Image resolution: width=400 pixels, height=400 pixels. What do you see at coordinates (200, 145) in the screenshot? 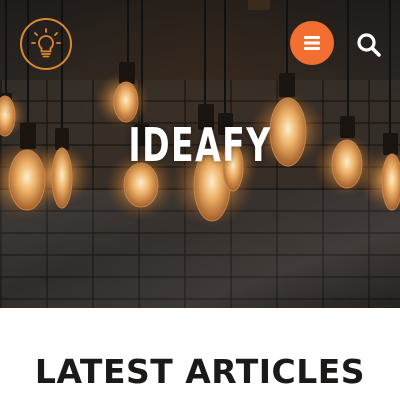
I see `site-title: IDEAFY` at bounding box center [200, 145].